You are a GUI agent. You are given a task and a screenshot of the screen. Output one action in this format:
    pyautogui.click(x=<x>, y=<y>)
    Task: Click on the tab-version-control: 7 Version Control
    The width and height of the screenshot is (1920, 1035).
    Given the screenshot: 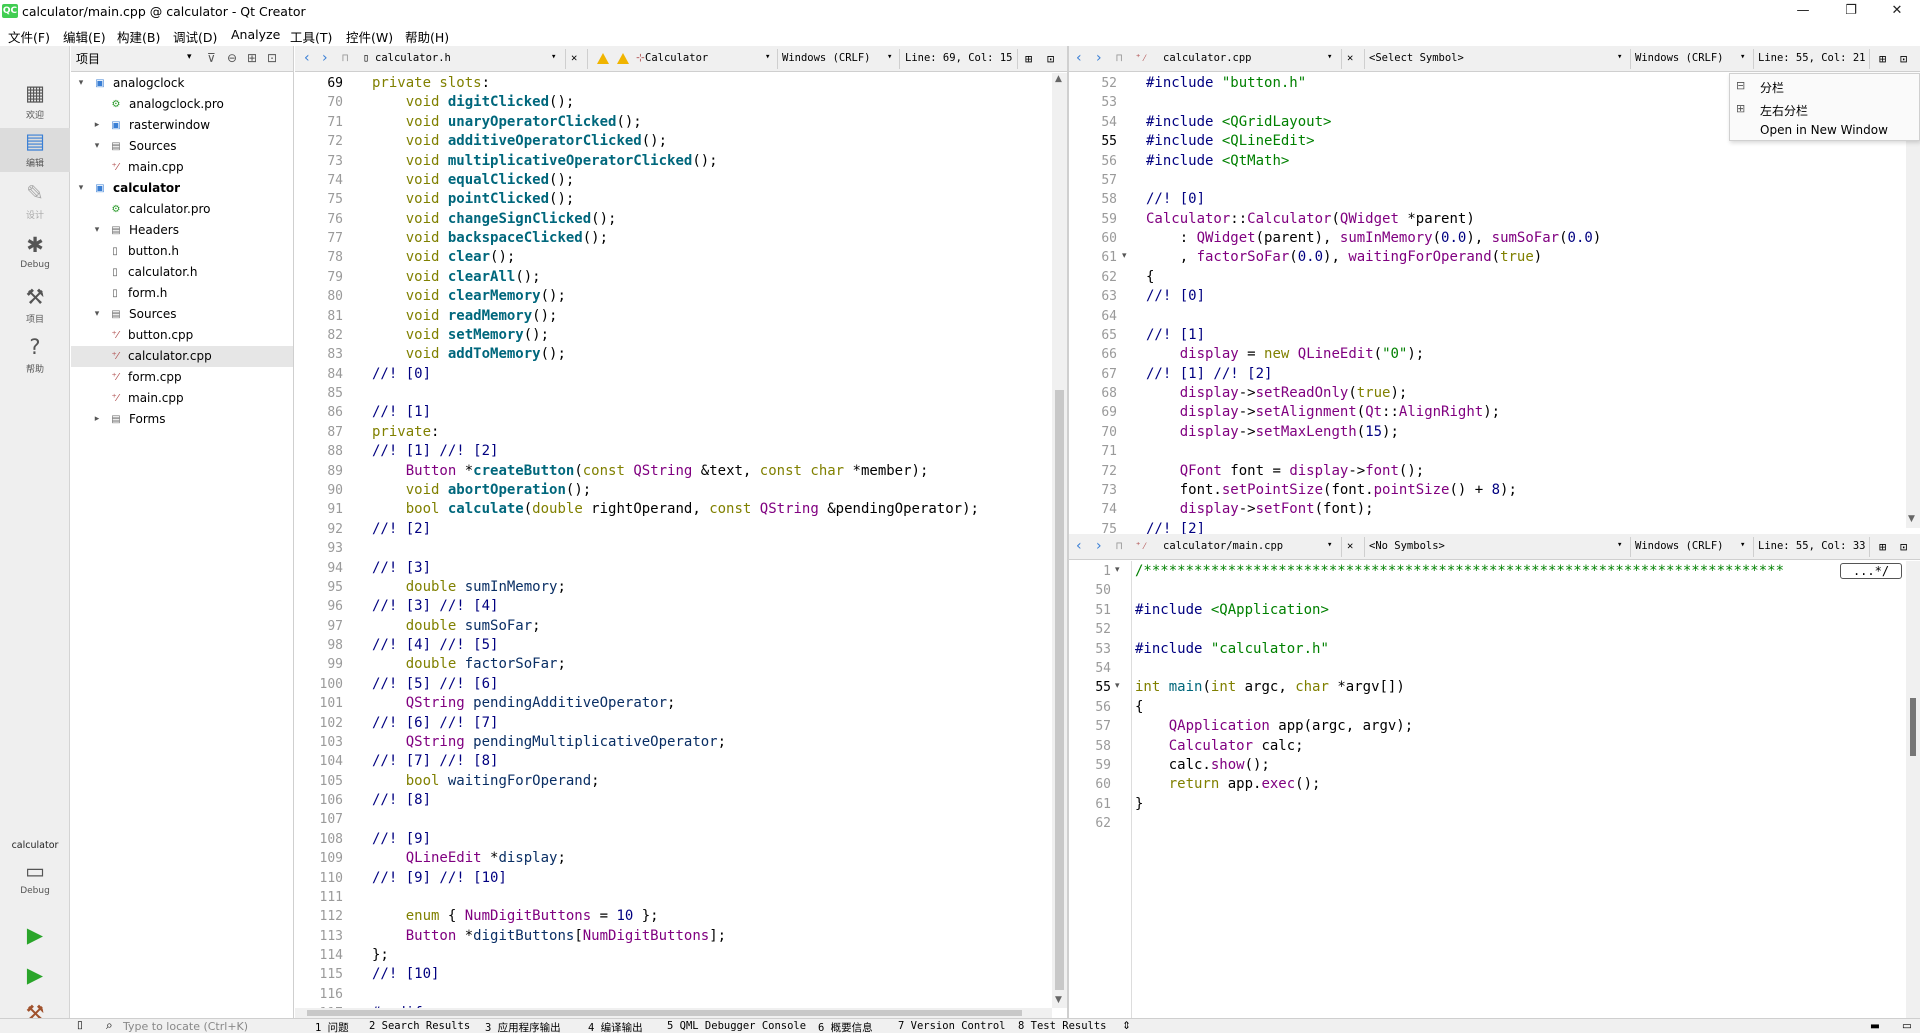 What is the action you would take?
    pyautogui.click(x=951, y=1026)
    